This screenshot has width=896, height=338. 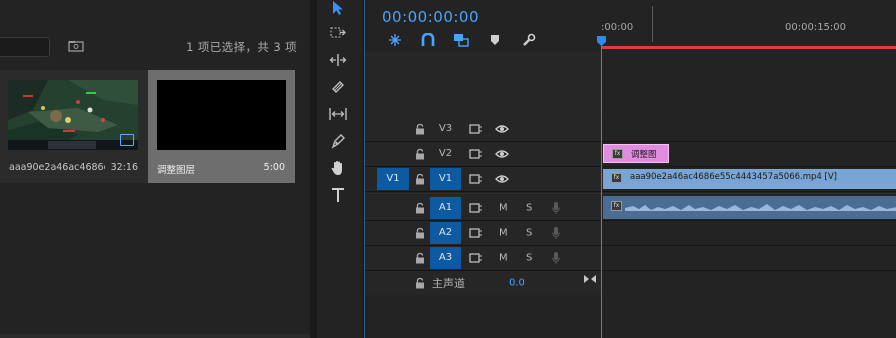 I want to click on track-area-a2, so click(x=748, y=233).